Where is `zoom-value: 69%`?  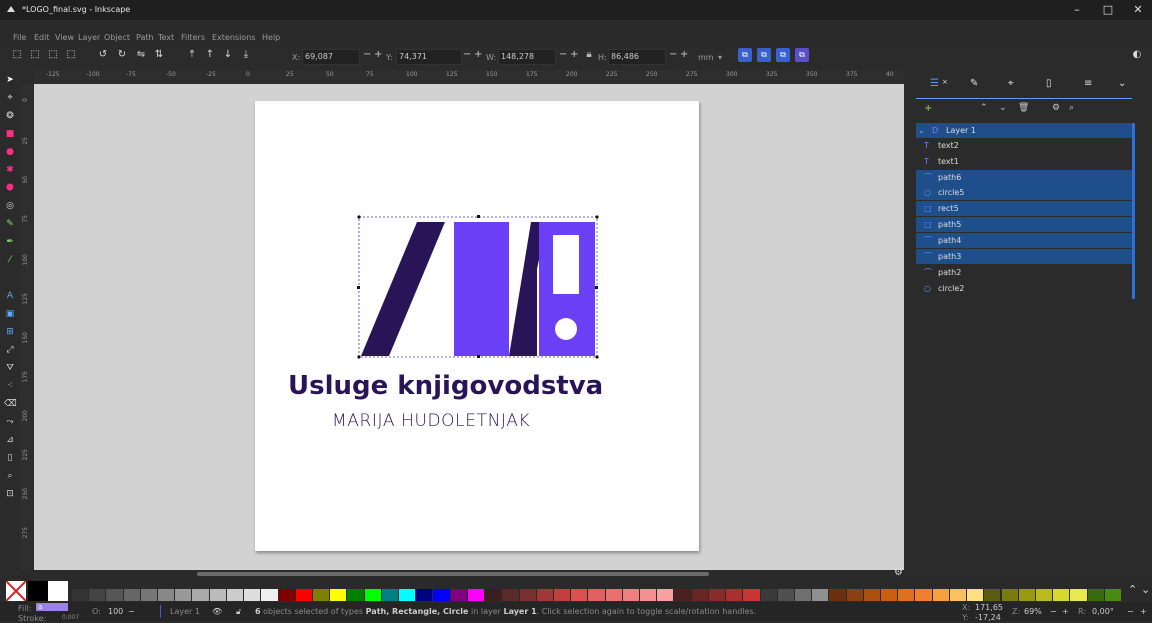
zoom-value: 69% is located at coordinates (1033, 611).